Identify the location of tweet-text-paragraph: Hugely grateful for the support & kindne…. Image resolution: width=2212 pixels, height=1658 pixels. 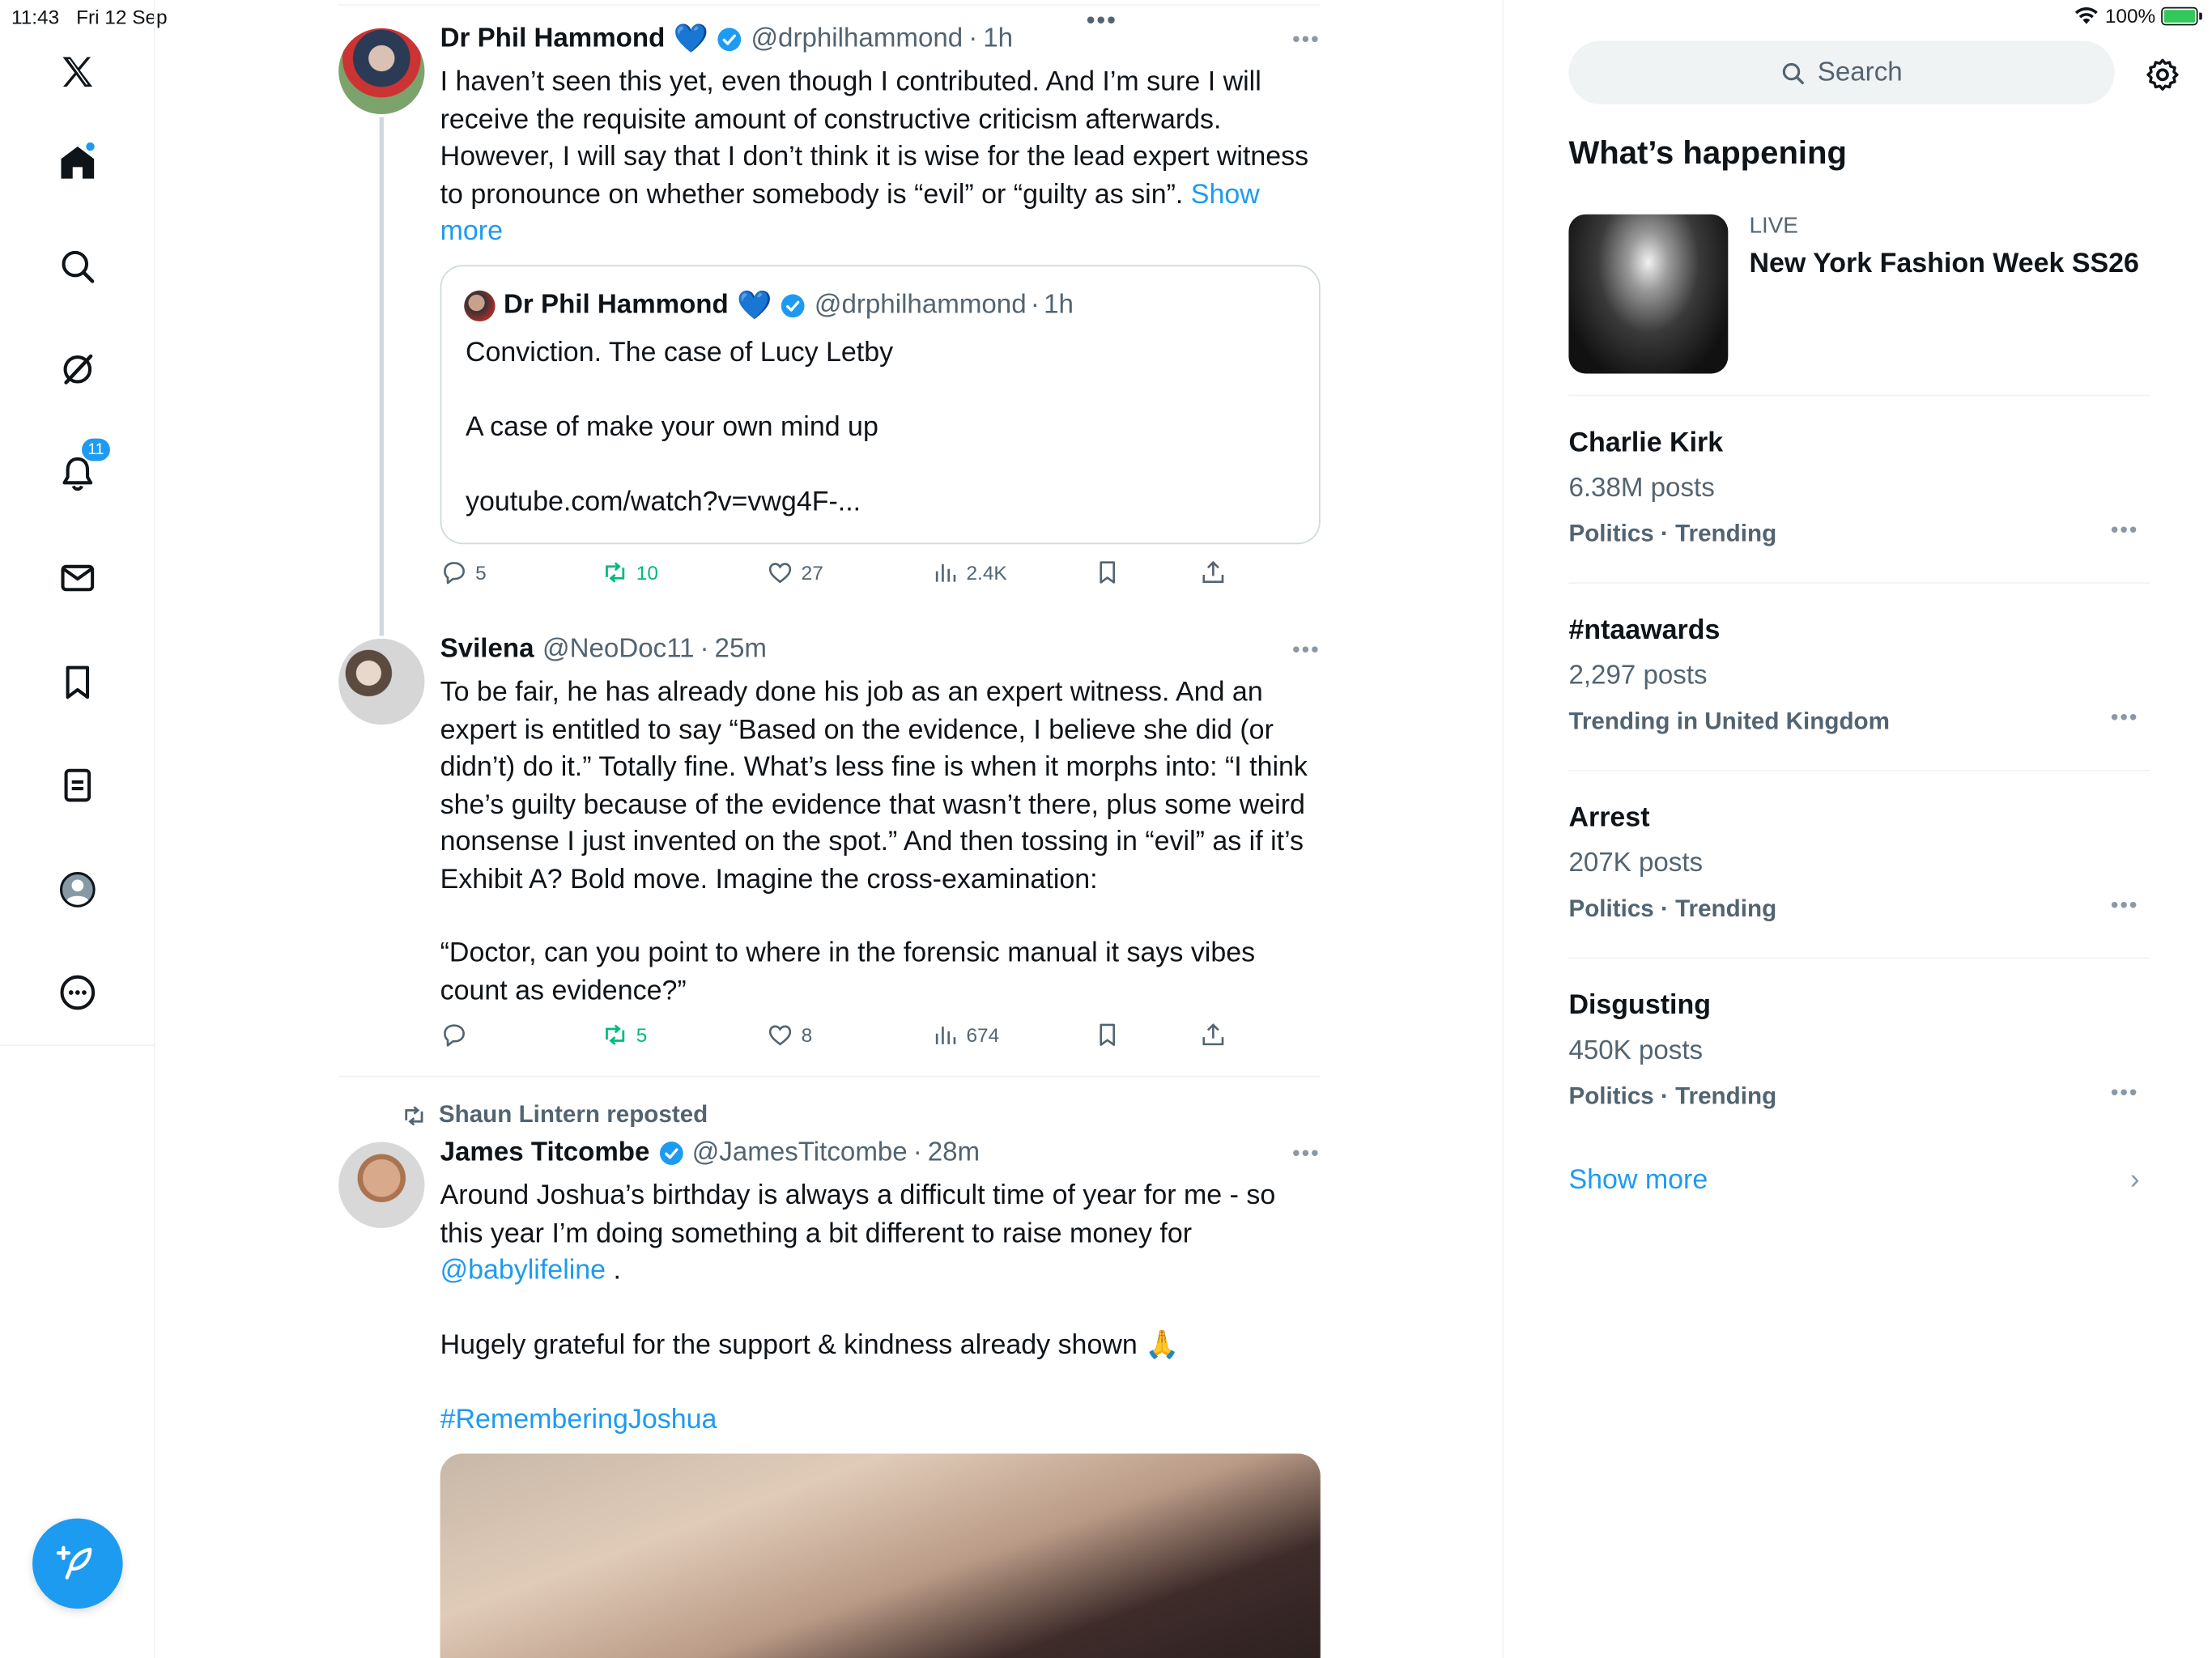
(810, 1345).